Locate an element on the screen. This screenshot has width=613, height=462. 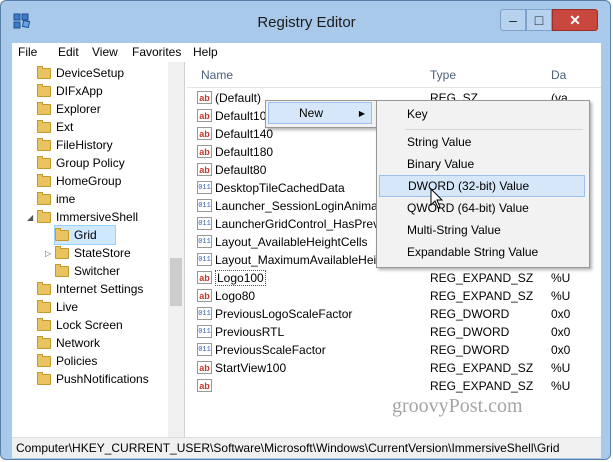
table-row: 011 PreviousScaleFactor REG_DWORD 0x0 is located at coordinates (394, 350).